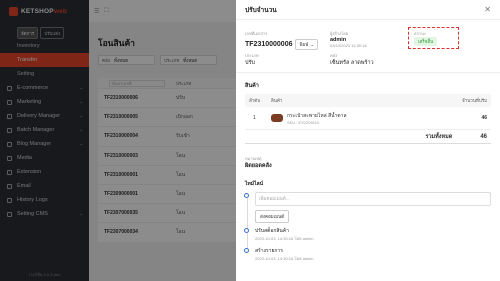  Describe the element at coordinates (487, 9) in the screenshot. I see `close-icon: ✕` at that location.